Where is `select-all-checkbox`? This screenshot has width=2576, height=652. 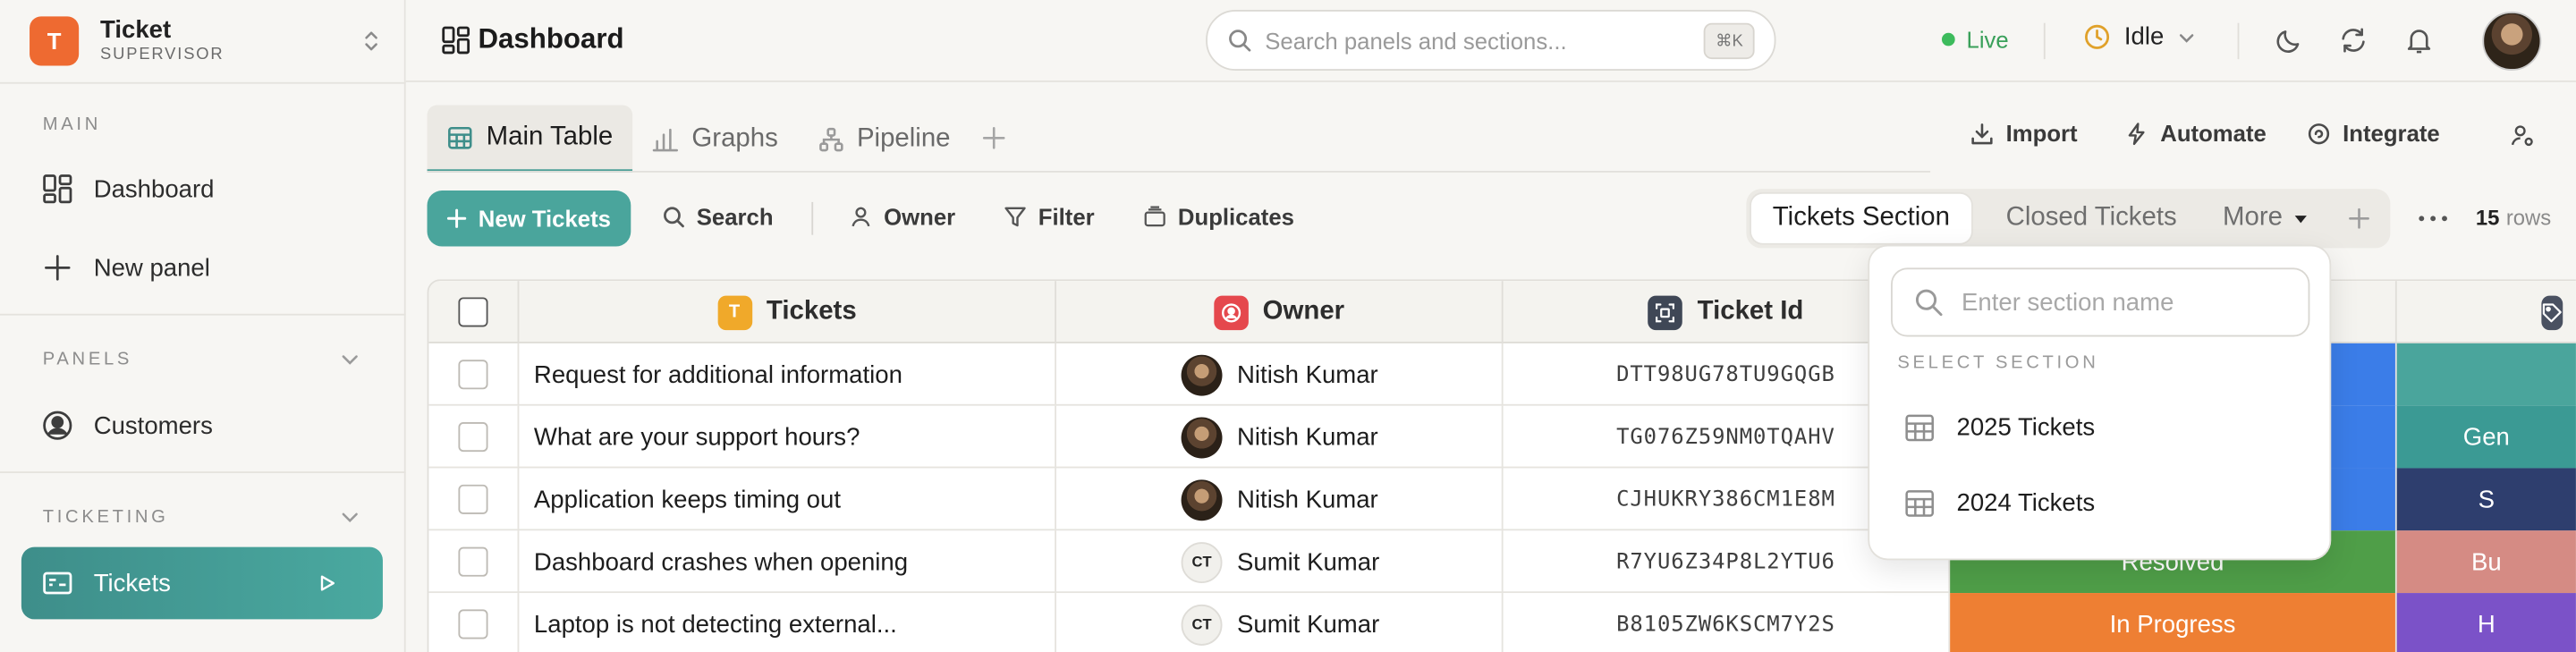
select-all-checkbox is located at coordinates (473, 312).